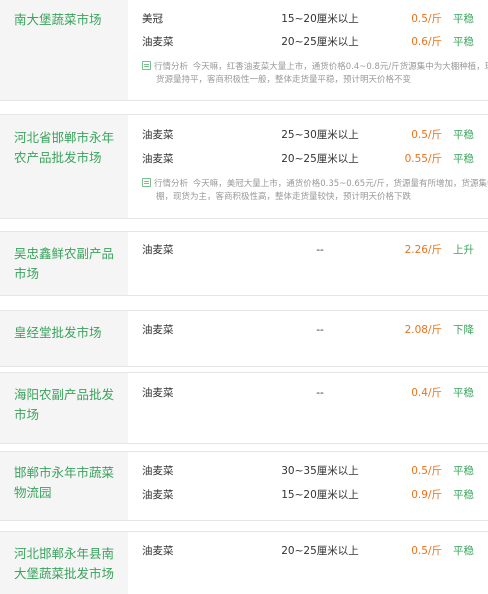 This screenshot has width=488, height=594. I want to click on market-name-link: 吴忠鑫鲜农副产品市场, so click(68, 264).